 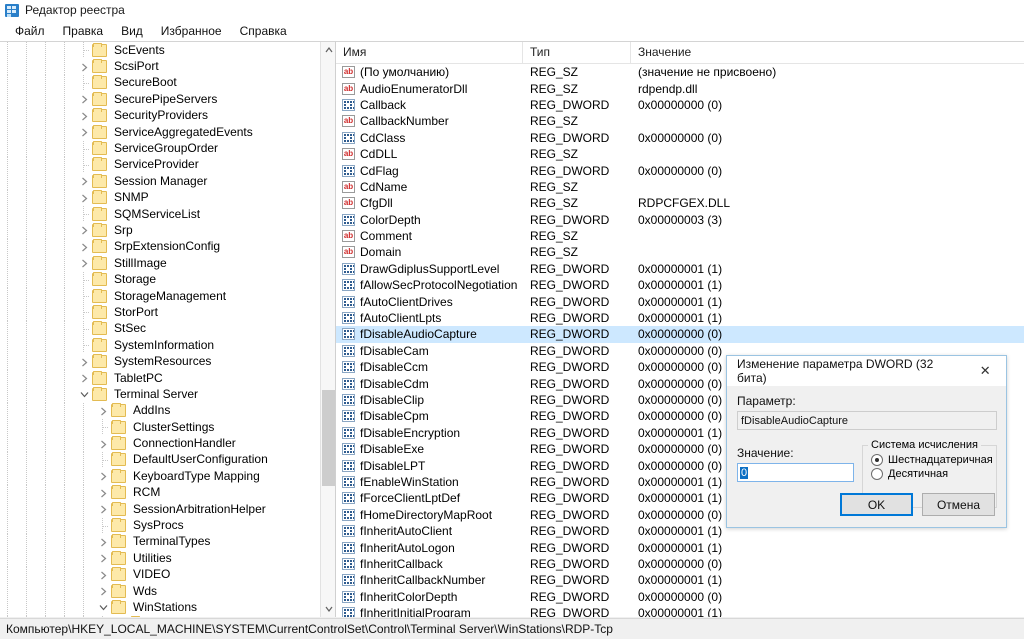 I want to click on close-icon: ✕, so click(x=985, y=371).